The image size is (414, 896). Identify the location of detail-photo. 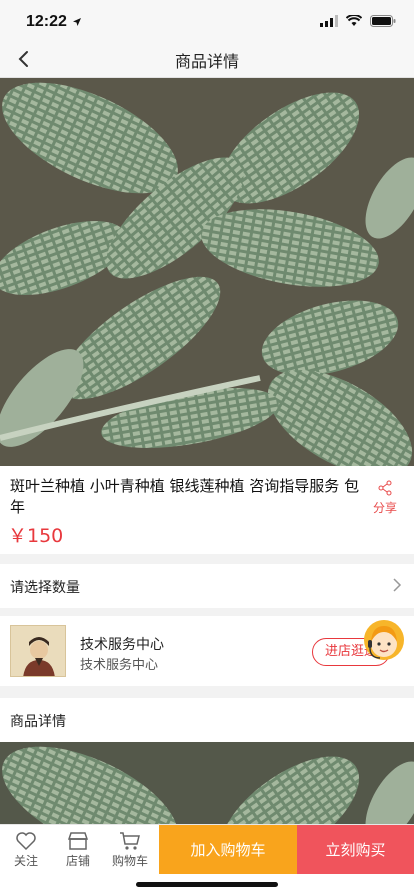
(207, 783).